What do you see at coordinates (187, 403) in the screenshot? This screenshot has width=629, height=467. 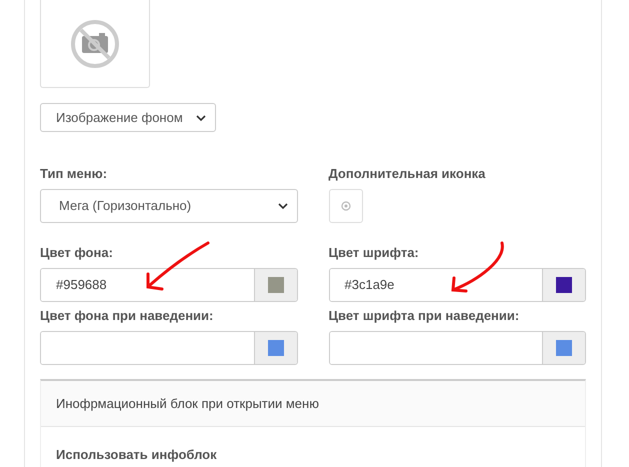 I see `panel-title: Инофрмационный блок при открытии меню` at bounding box center [187, 403].